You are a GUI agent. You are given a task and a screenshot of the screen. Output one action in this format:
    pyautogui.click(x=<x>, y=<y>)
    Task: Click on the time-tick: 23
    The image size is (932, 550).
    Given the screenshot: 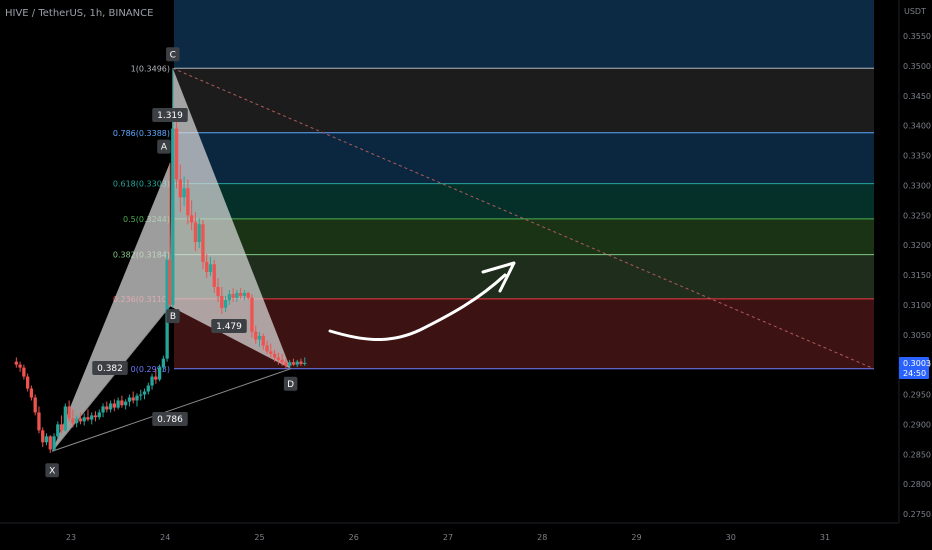 What is the action you would take?
    pyautogui.click(x=71, y=537)
    